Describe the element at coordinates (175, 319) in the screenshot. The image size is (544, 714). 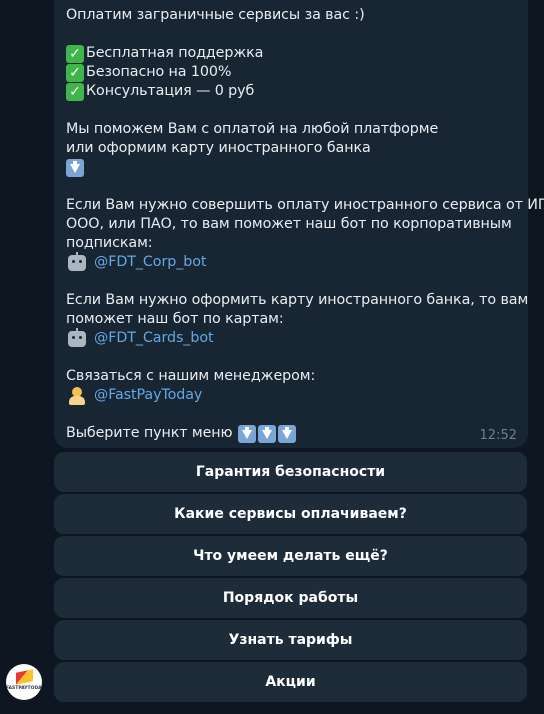
I see `cards-text-line: поможет наш бот по картам:` at that location.